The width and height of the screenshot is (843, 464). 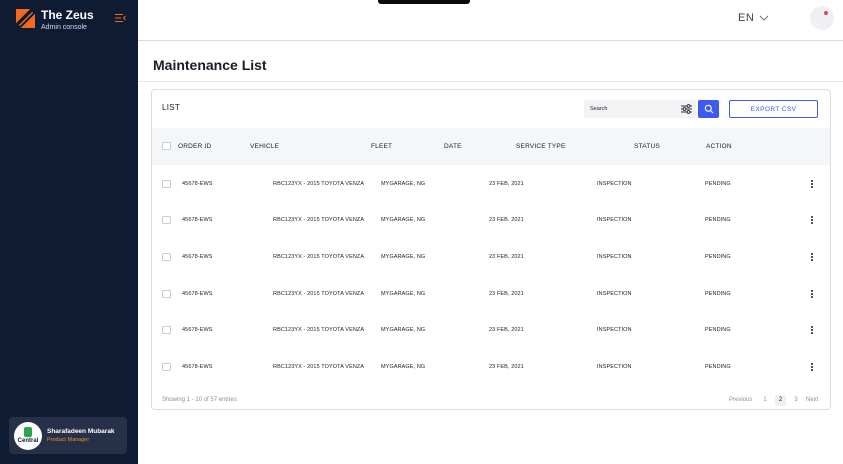 What do you see at coordinates (740, 400) in the screenshot?
I see `pagination-previous: Previous` at bounding box center [740, 400].